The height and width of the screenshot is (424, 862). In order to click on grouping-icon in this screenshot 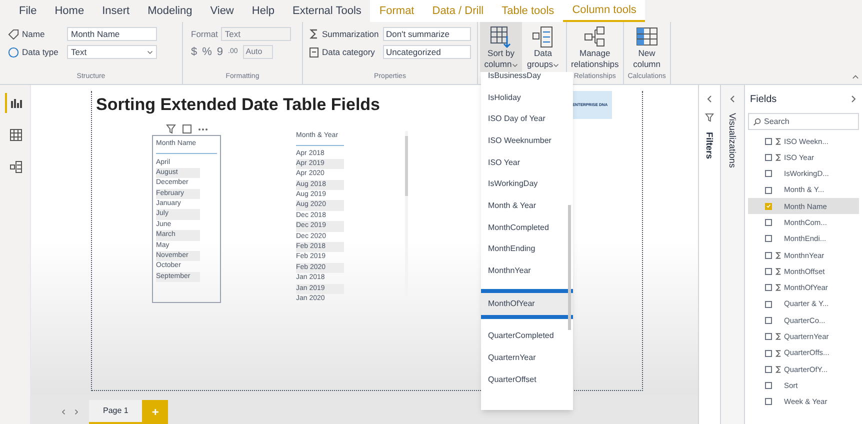, I will do `click(543, 37)`.